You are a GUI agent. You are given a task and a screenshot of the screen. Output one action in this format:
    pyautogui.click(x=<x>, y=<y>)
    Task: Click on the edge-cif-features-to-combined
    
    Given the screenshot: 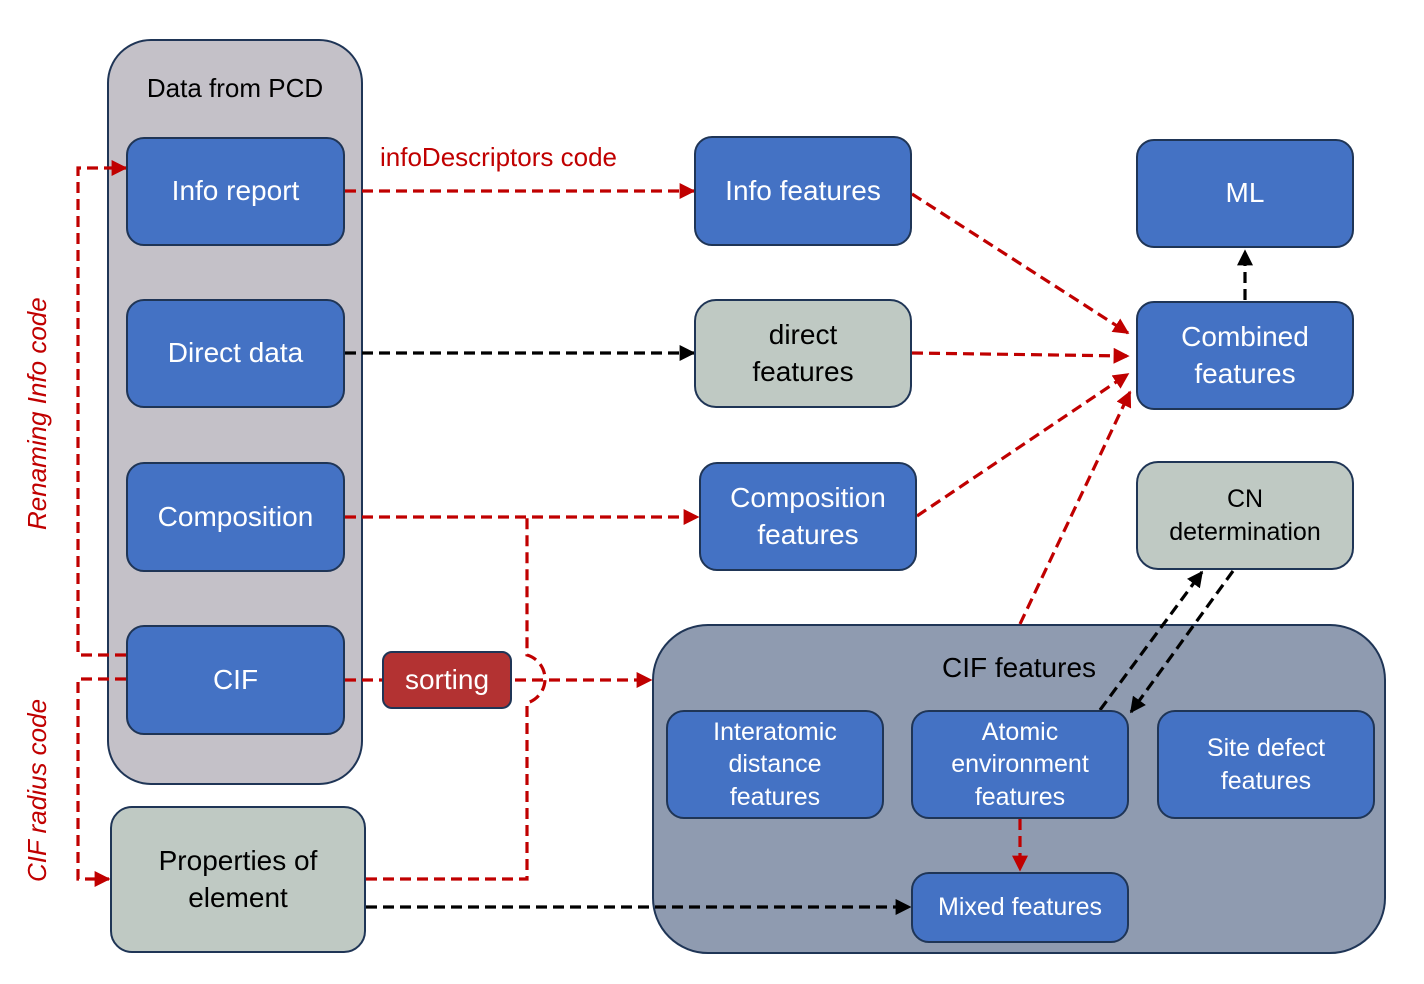 What is the action you would take?
    pyautogui.click(x=1075, y=507)
    